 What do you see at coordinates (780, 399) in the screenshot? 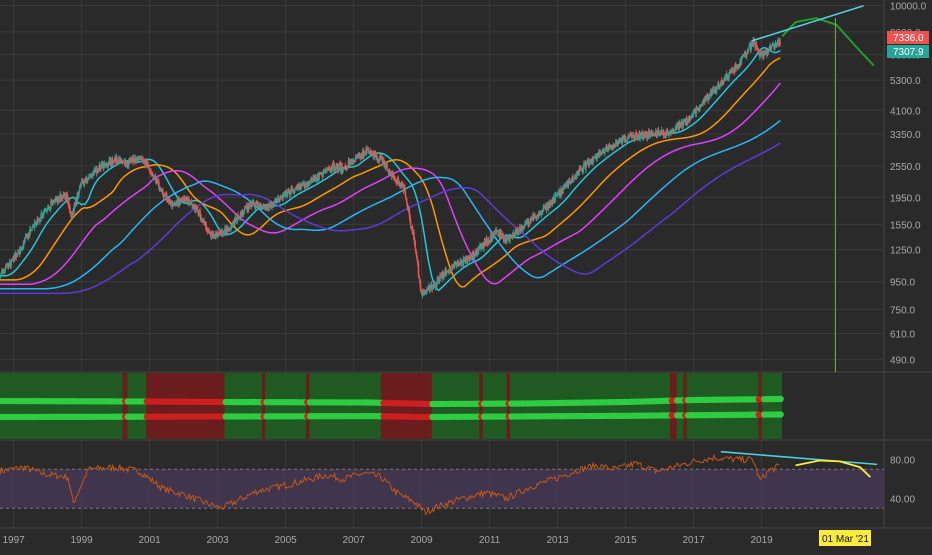
I see `ribbon-dot-upper` at bounding box center [780, 399].